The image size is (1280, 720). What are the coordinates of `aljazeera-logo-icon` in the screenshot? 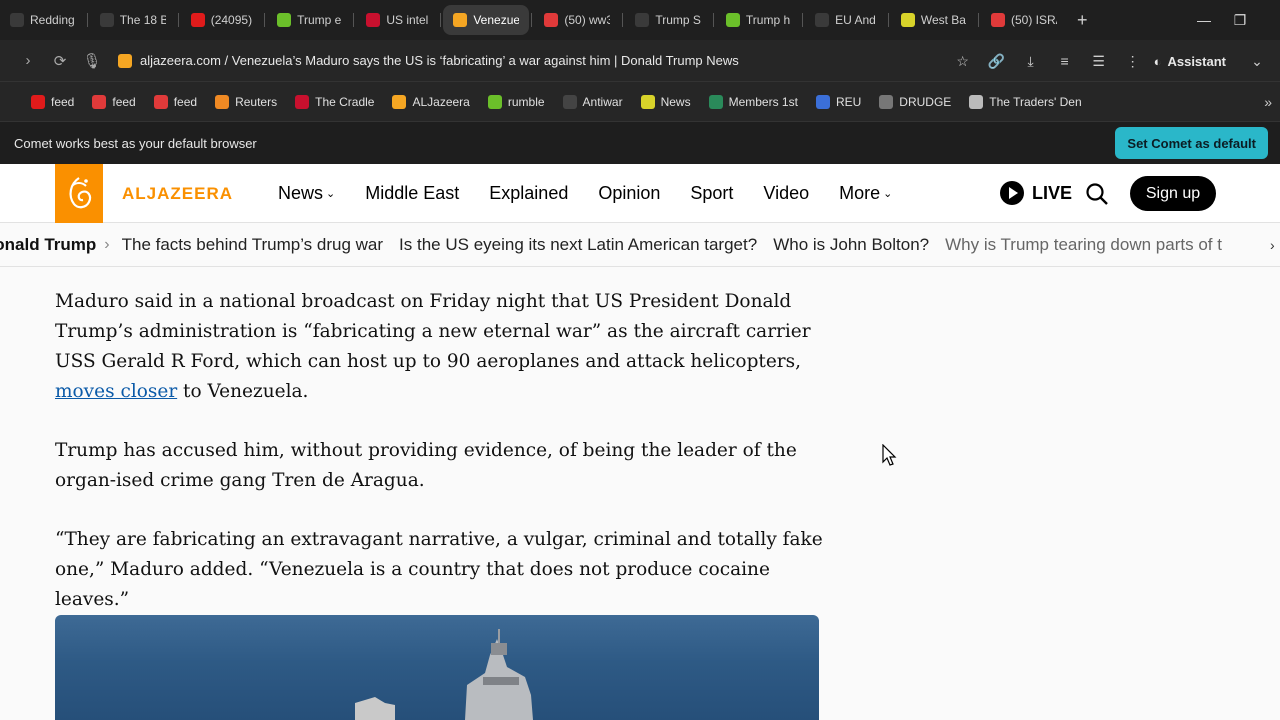 It's located at (79, 193).